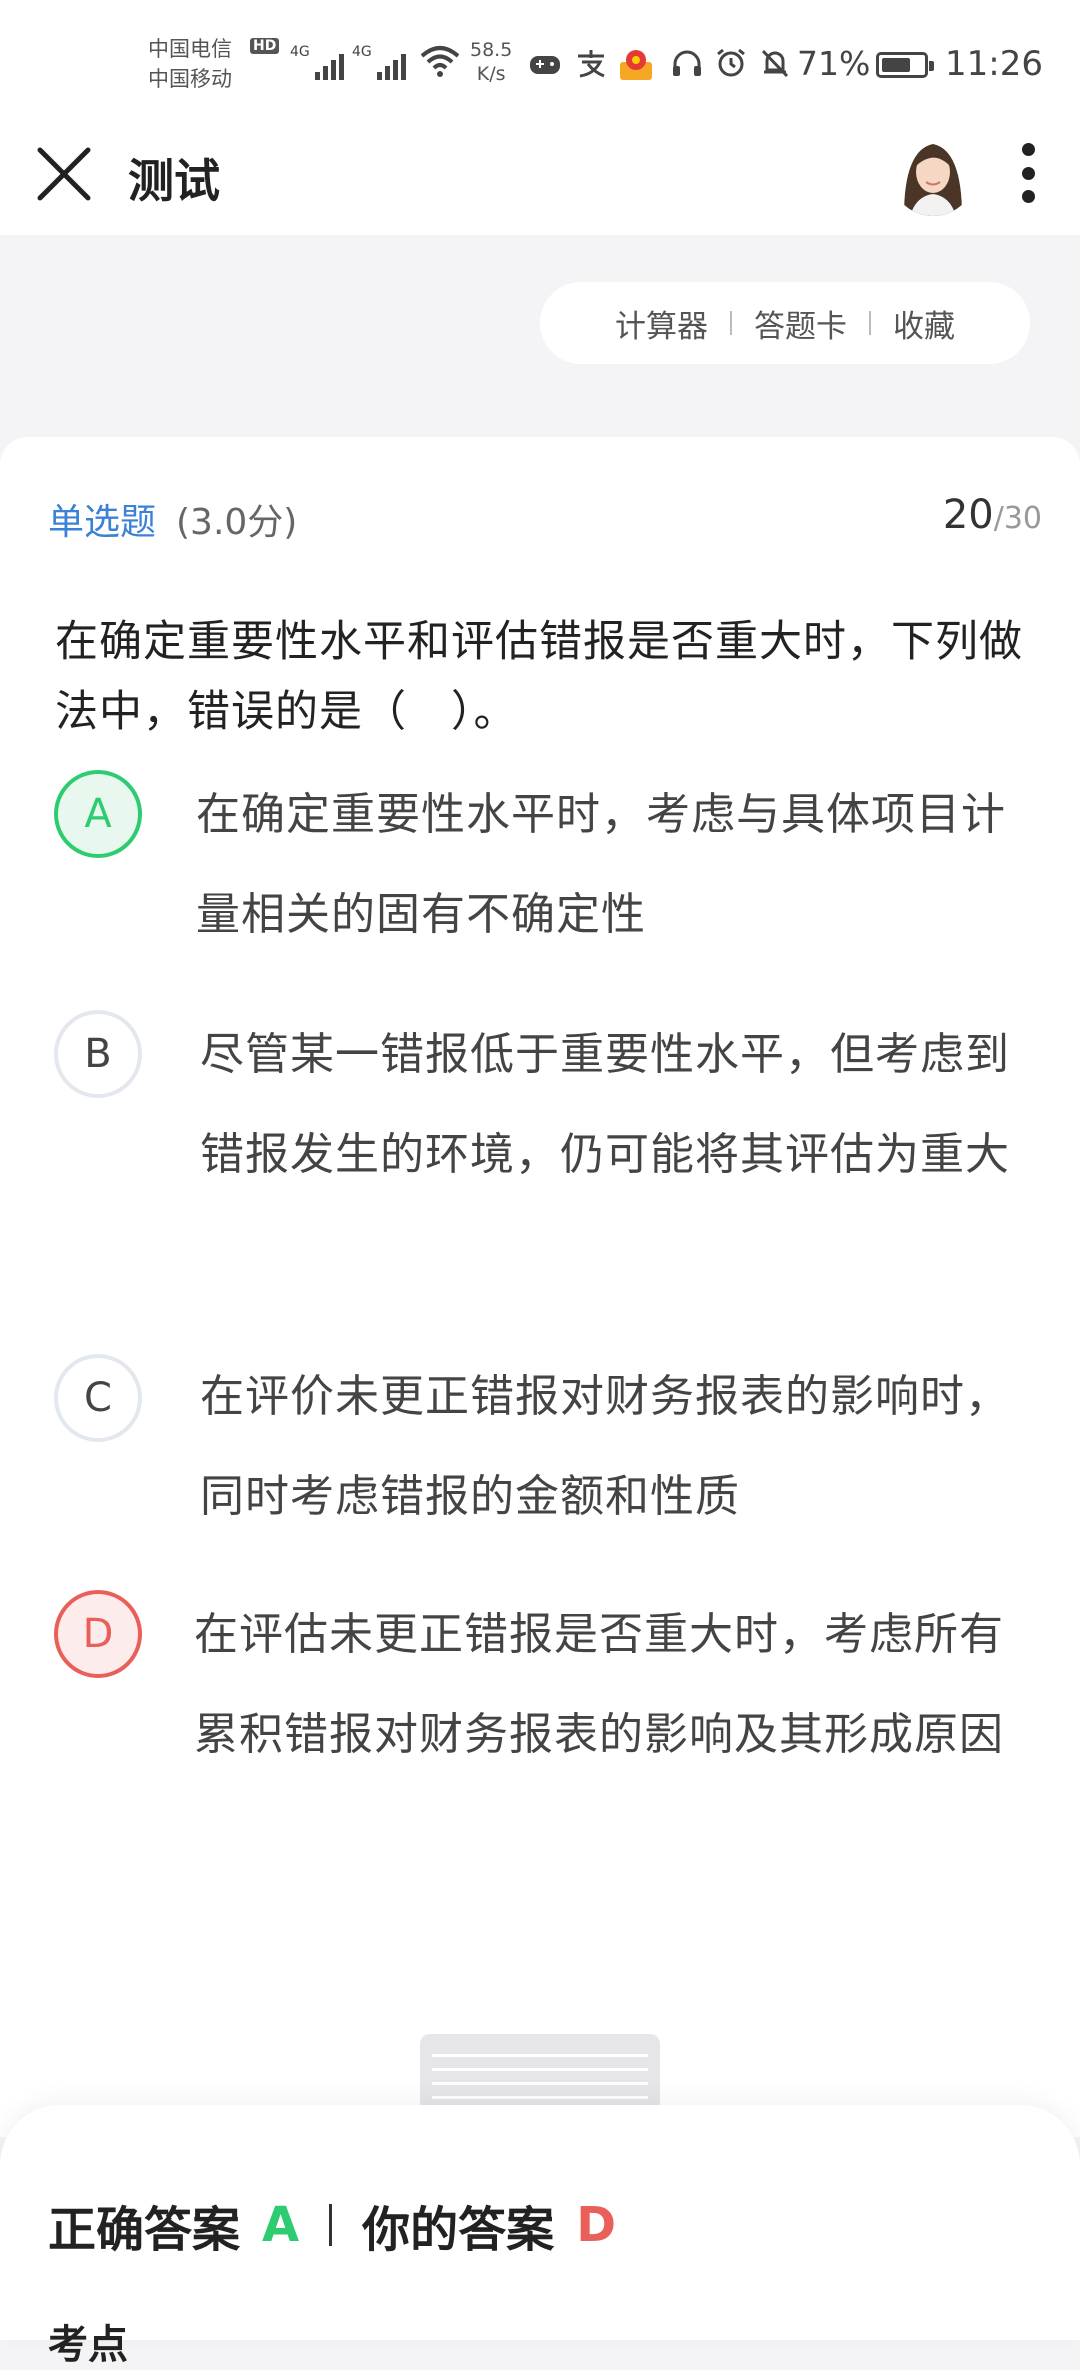  I want to click on carrier-mobile: 中国移动, so click(190, 79).